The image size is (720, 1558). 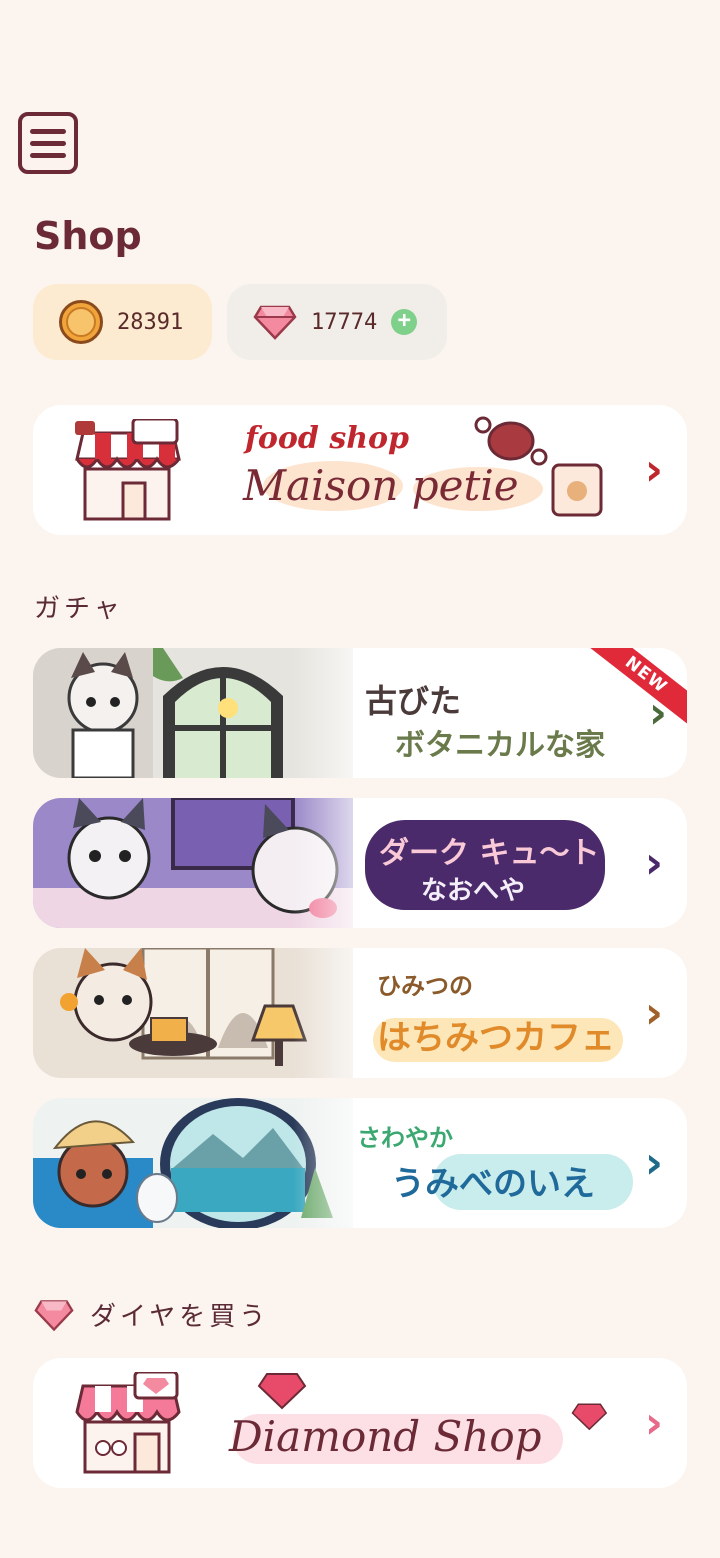 What do you see at coordinates (405, 1138) in the screenshot?
I see `banner-title-line1: さわやか` at bounding box center [405, 1138].